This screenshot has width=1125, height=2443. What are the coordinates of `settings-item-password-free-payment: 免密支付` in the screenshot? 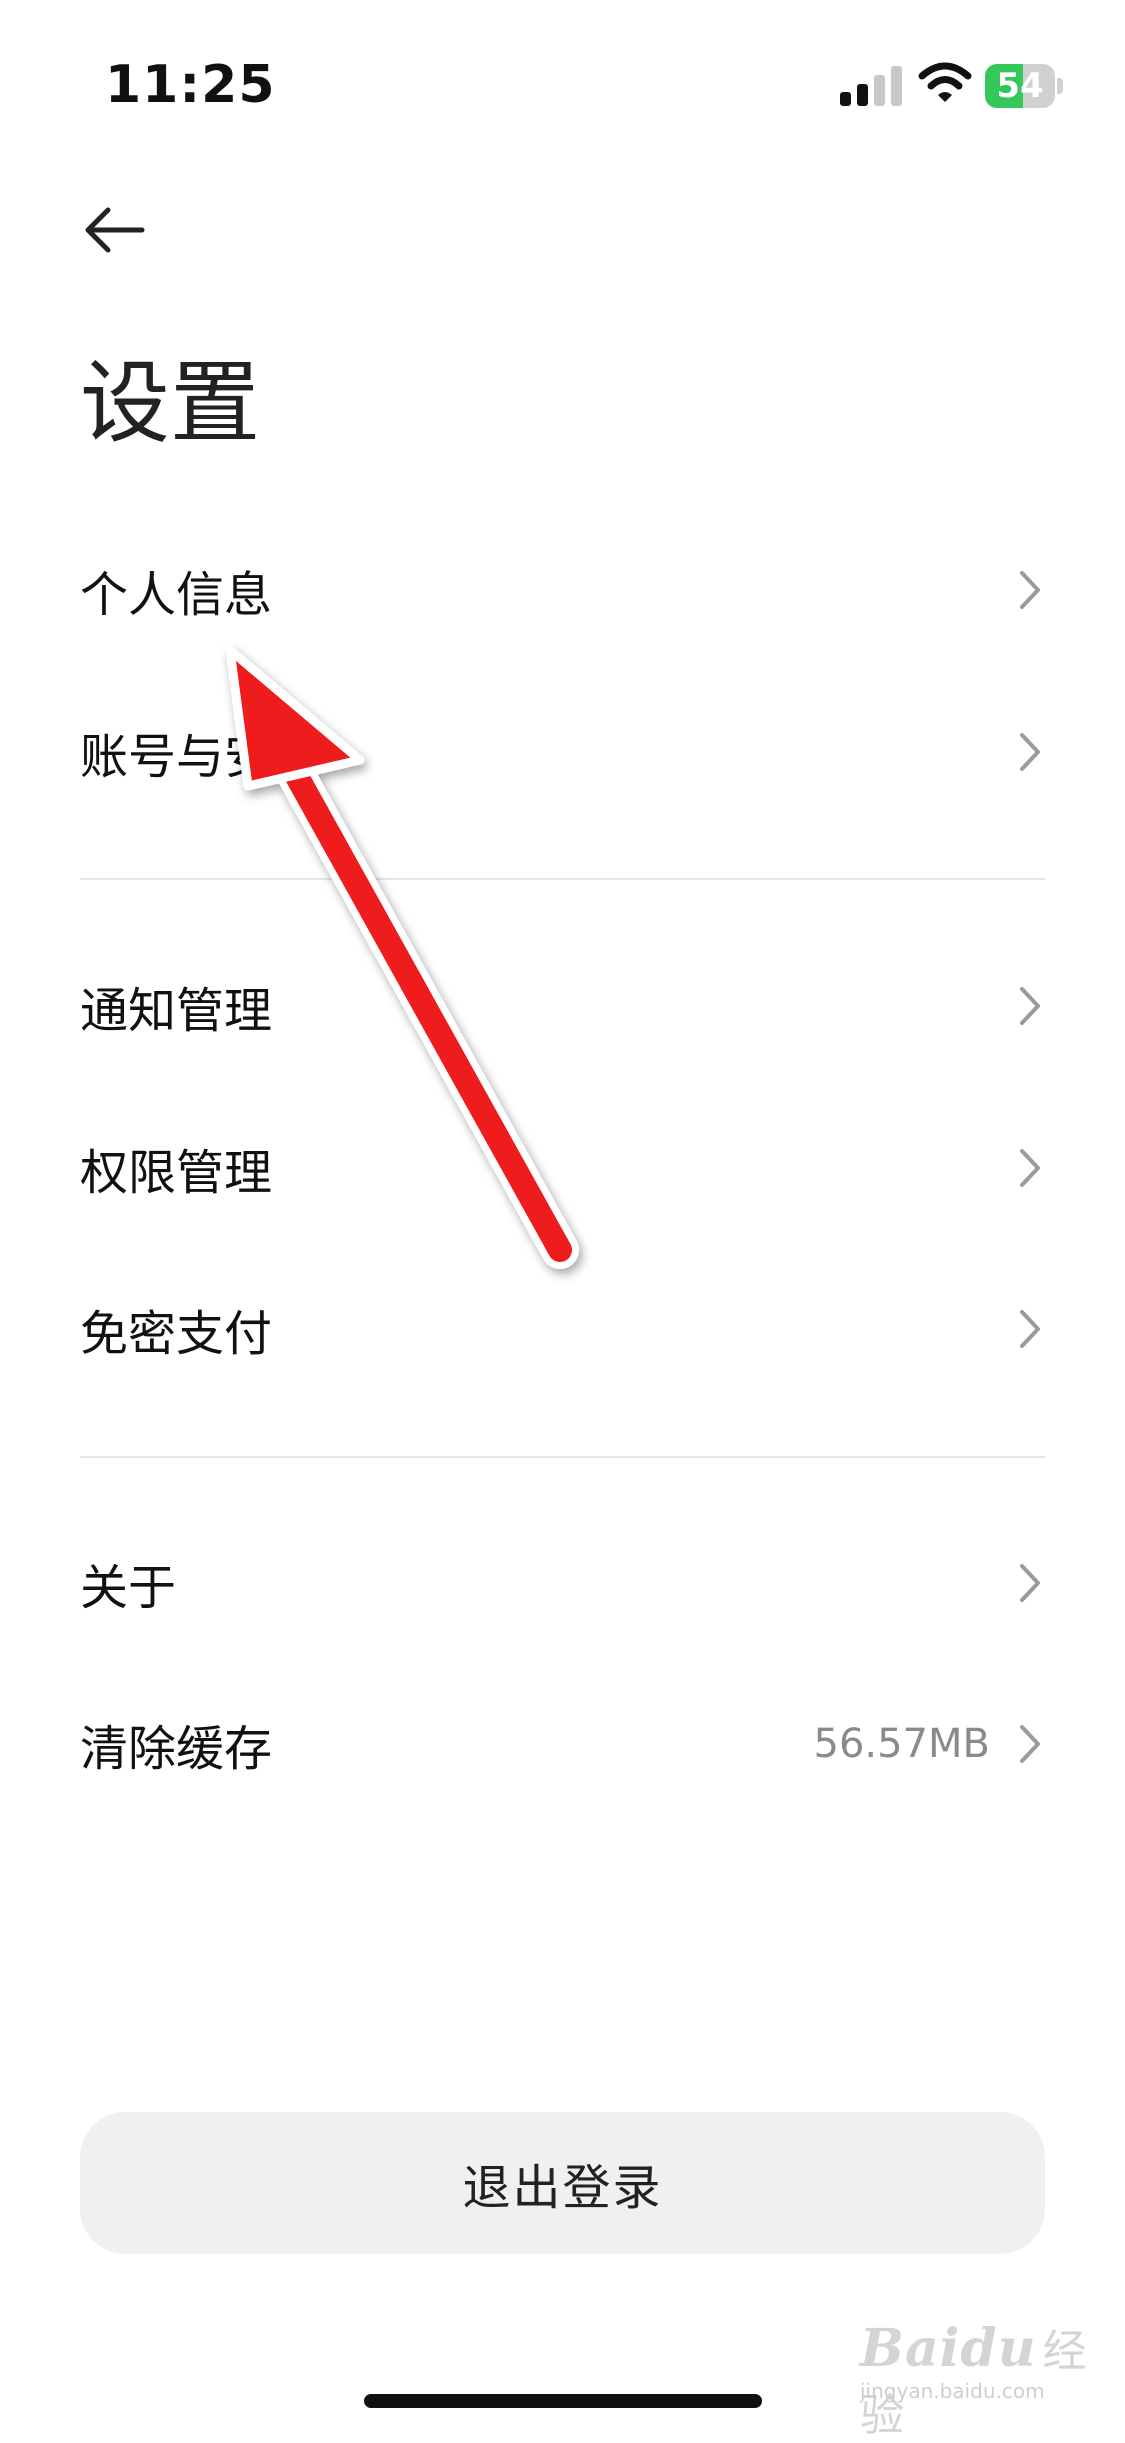 It's located at (562, 1329).